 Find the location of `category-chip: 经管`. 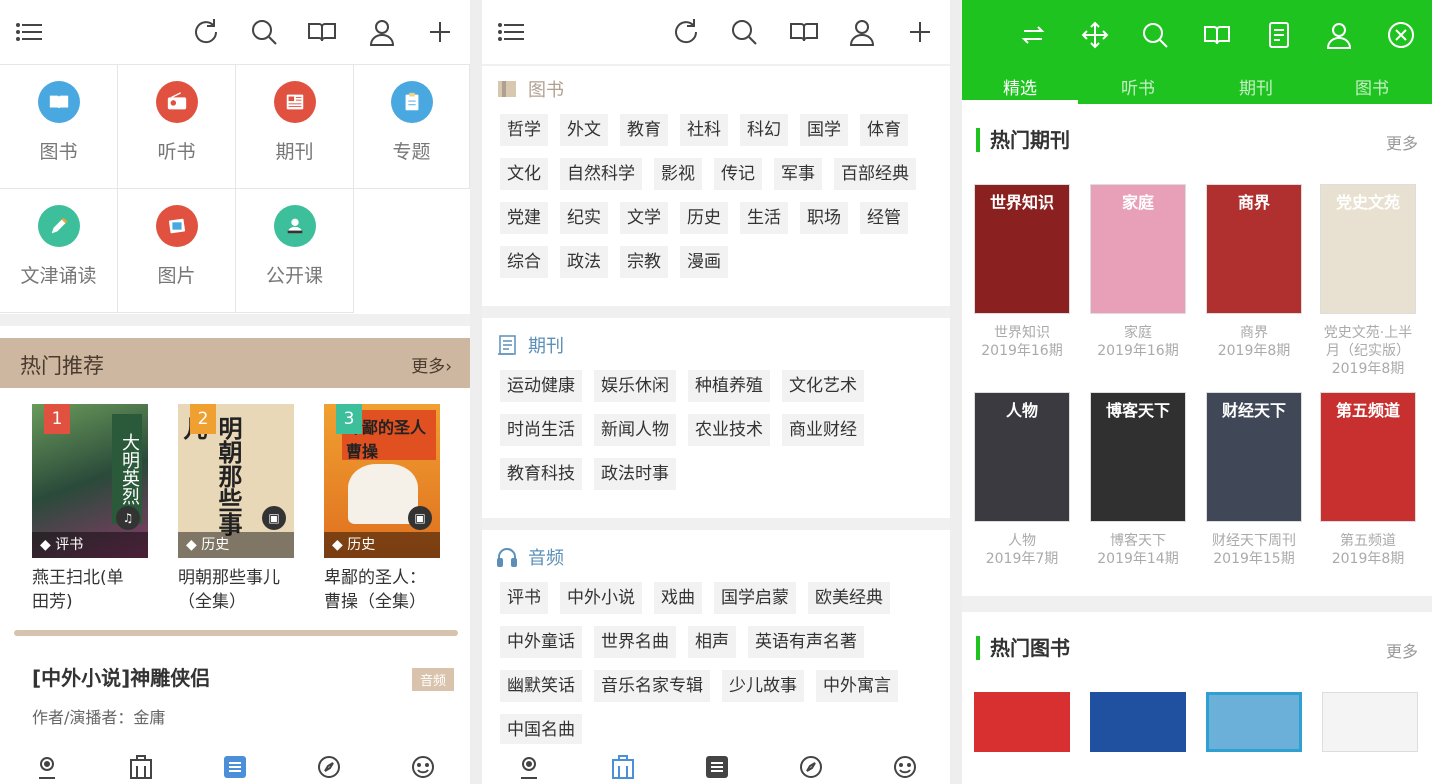

category-chip: 经管 is located at coordinates (884, 218).